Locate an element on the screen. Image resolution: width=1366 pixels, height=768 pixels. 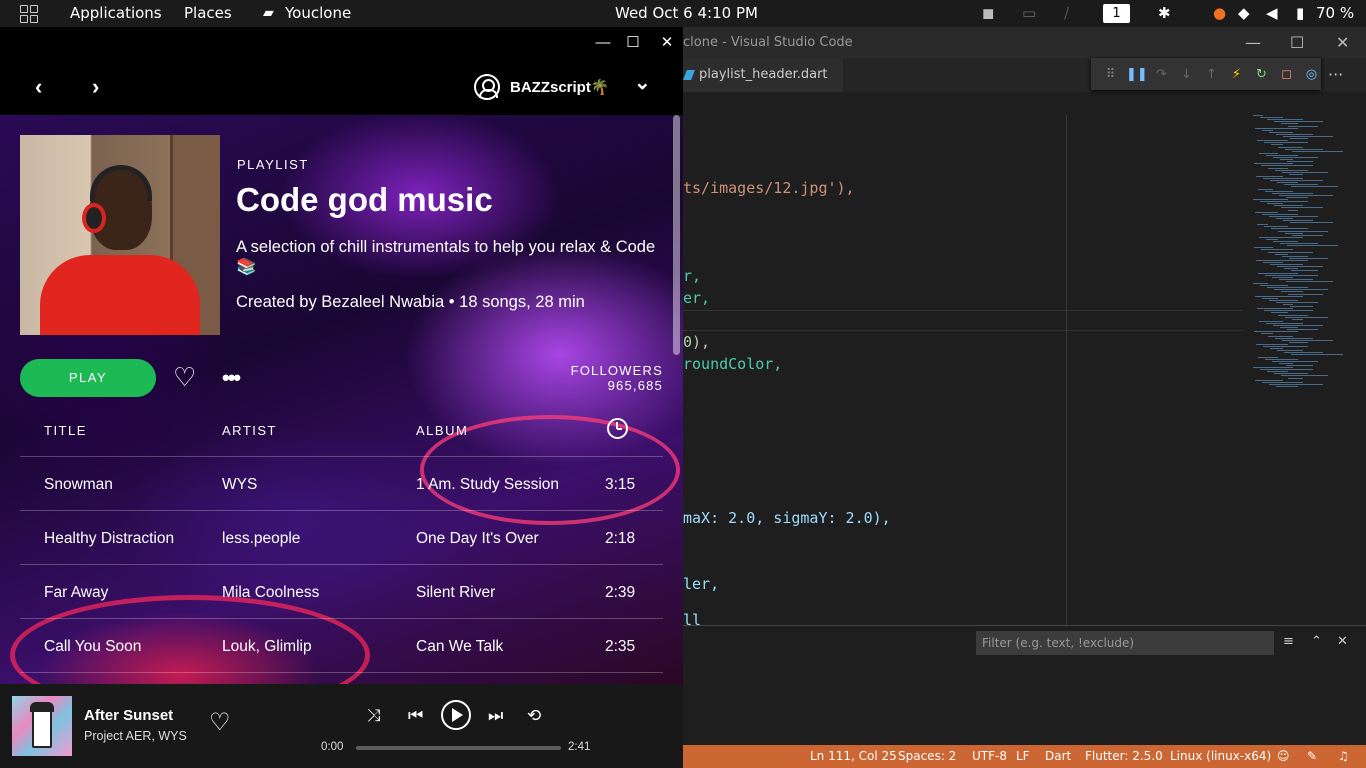
more-actions-icon: ··· is located at coordinates (1335, 74).